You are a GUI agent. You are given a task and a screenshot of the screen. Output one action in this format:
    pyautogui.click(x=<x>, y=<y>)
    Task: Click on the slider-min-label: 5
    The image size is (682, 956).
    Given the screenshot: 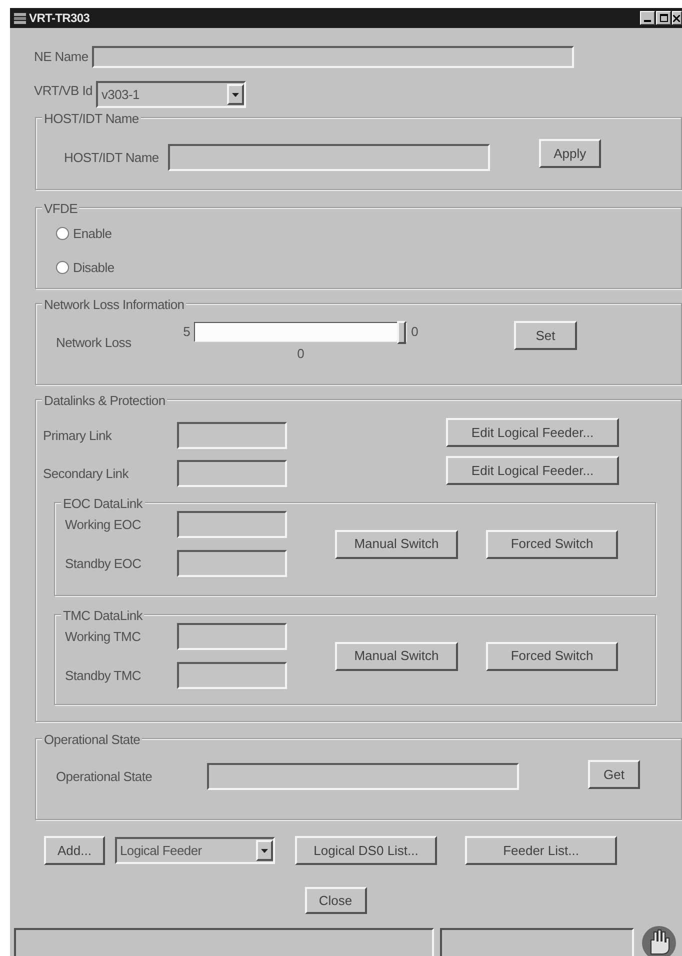 What is the action you would take?
    pyautogui.click(x=186, y=332)
    